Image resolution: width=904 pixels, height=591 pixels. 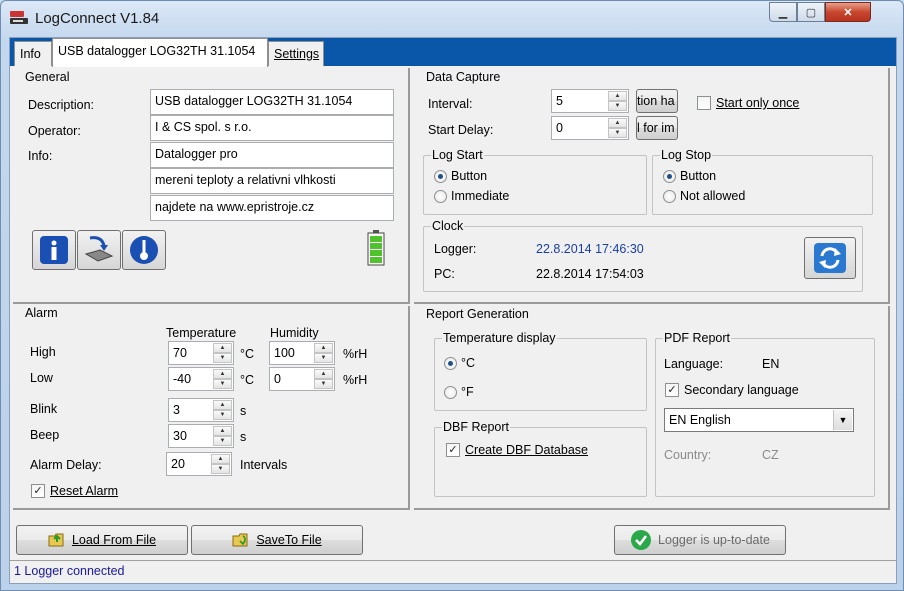 I want to click on maximize-icon: ▢, so click(x=811, y=12).